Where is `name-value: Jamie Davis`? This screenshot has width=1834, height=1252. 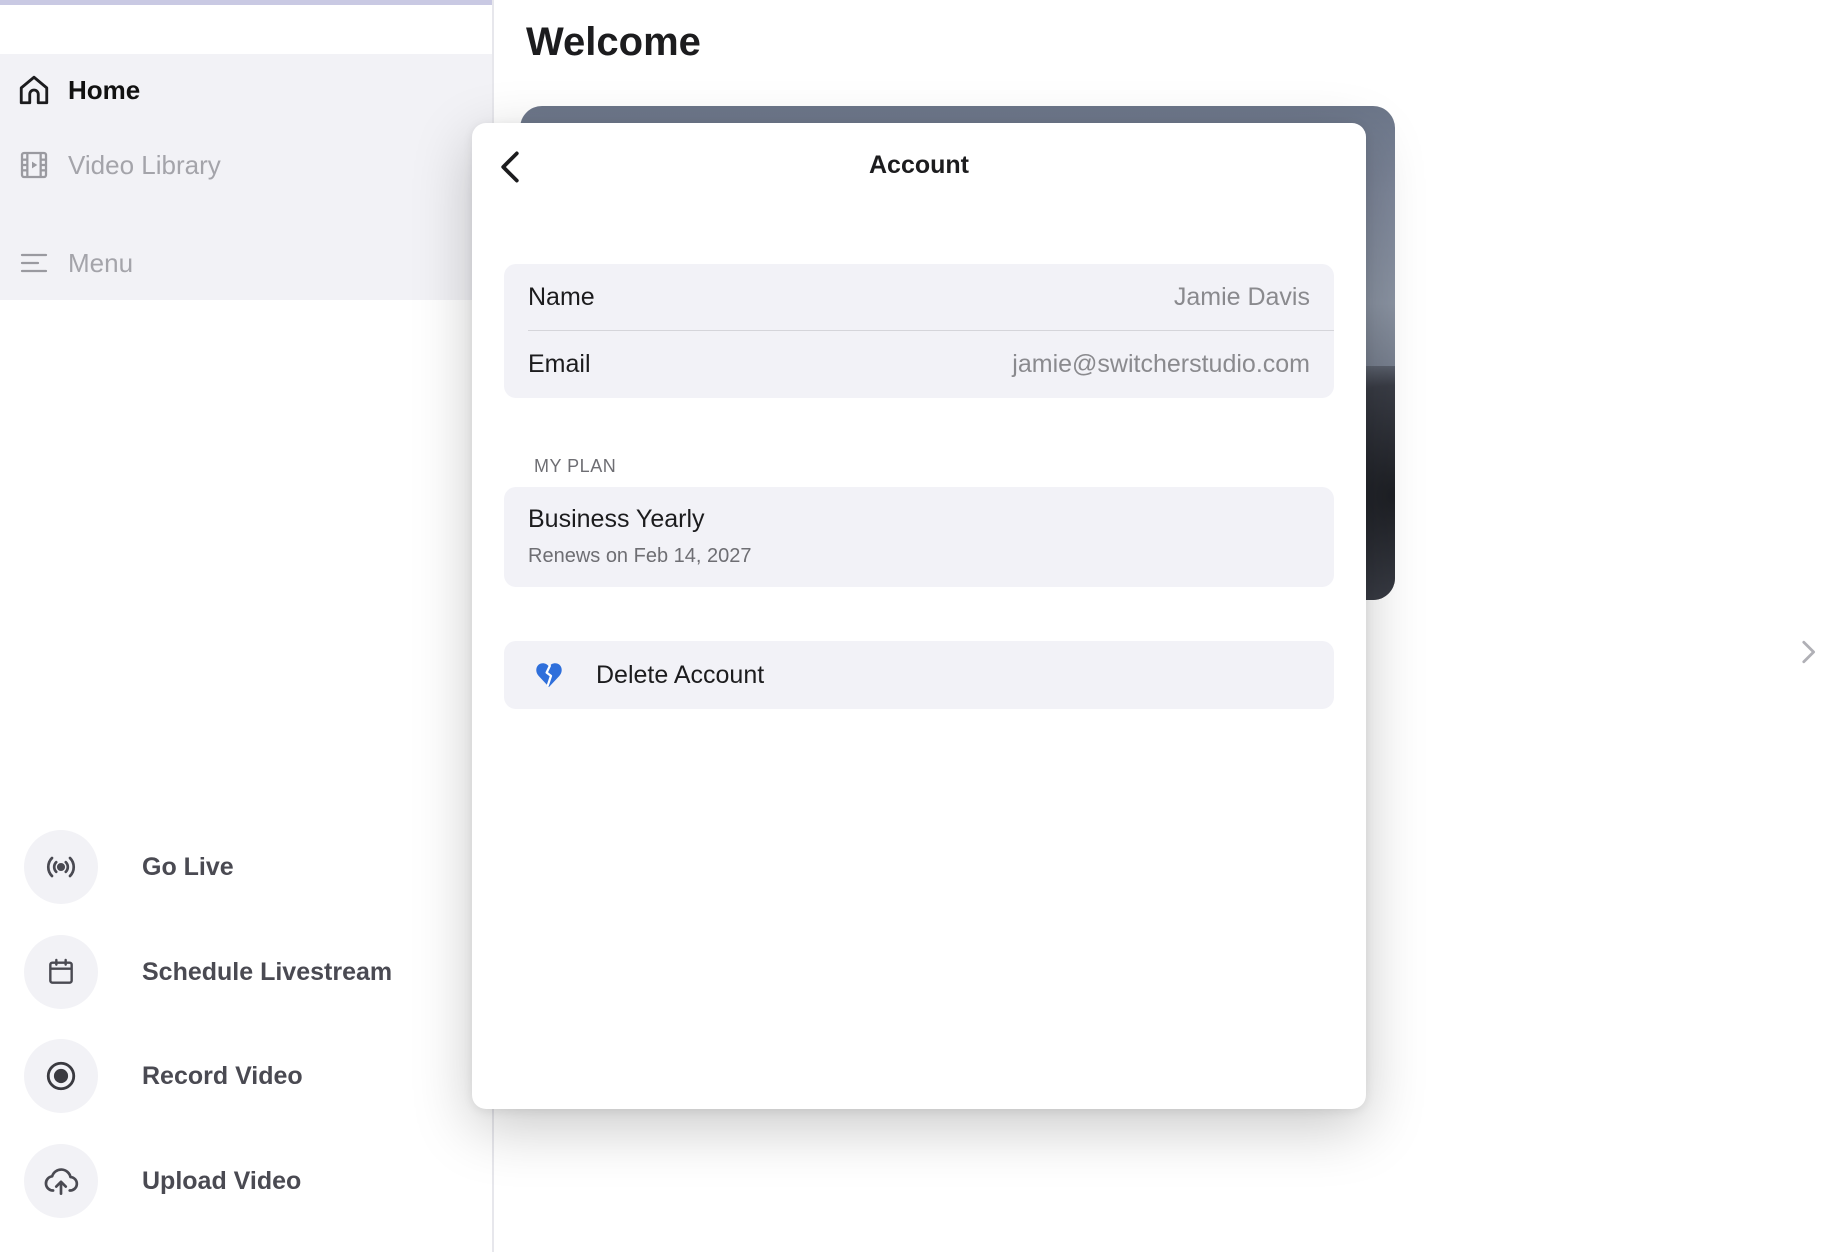
name-value: Jamie Davis is located at coordinates (1241, 297).